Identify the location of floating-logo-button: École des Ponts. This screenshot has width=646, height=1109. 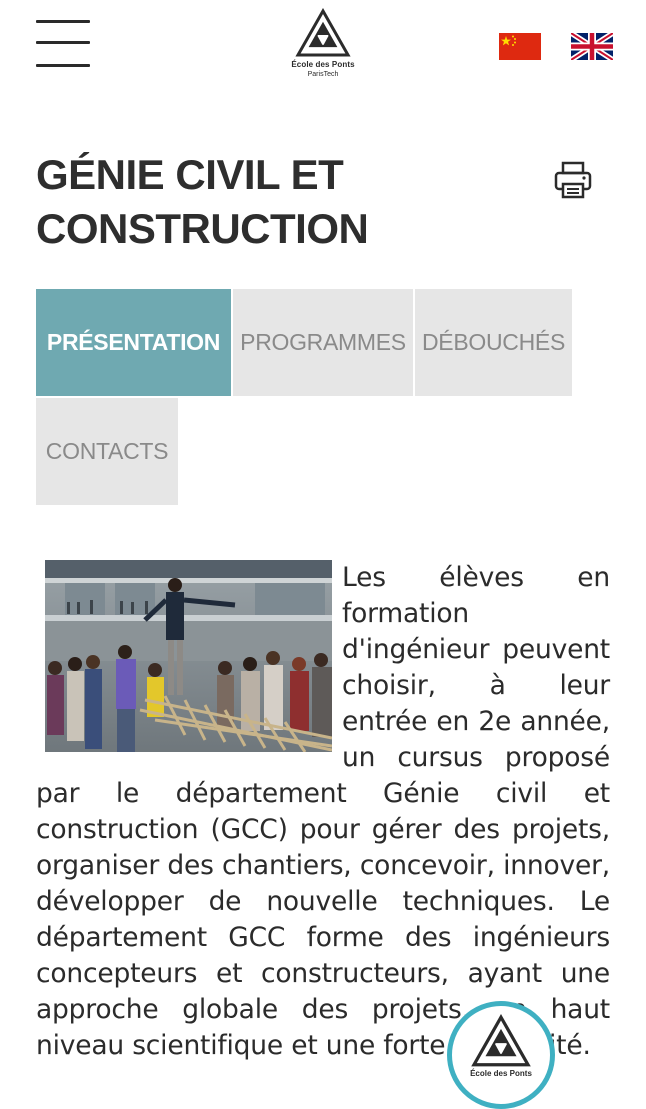
(501, 1055).